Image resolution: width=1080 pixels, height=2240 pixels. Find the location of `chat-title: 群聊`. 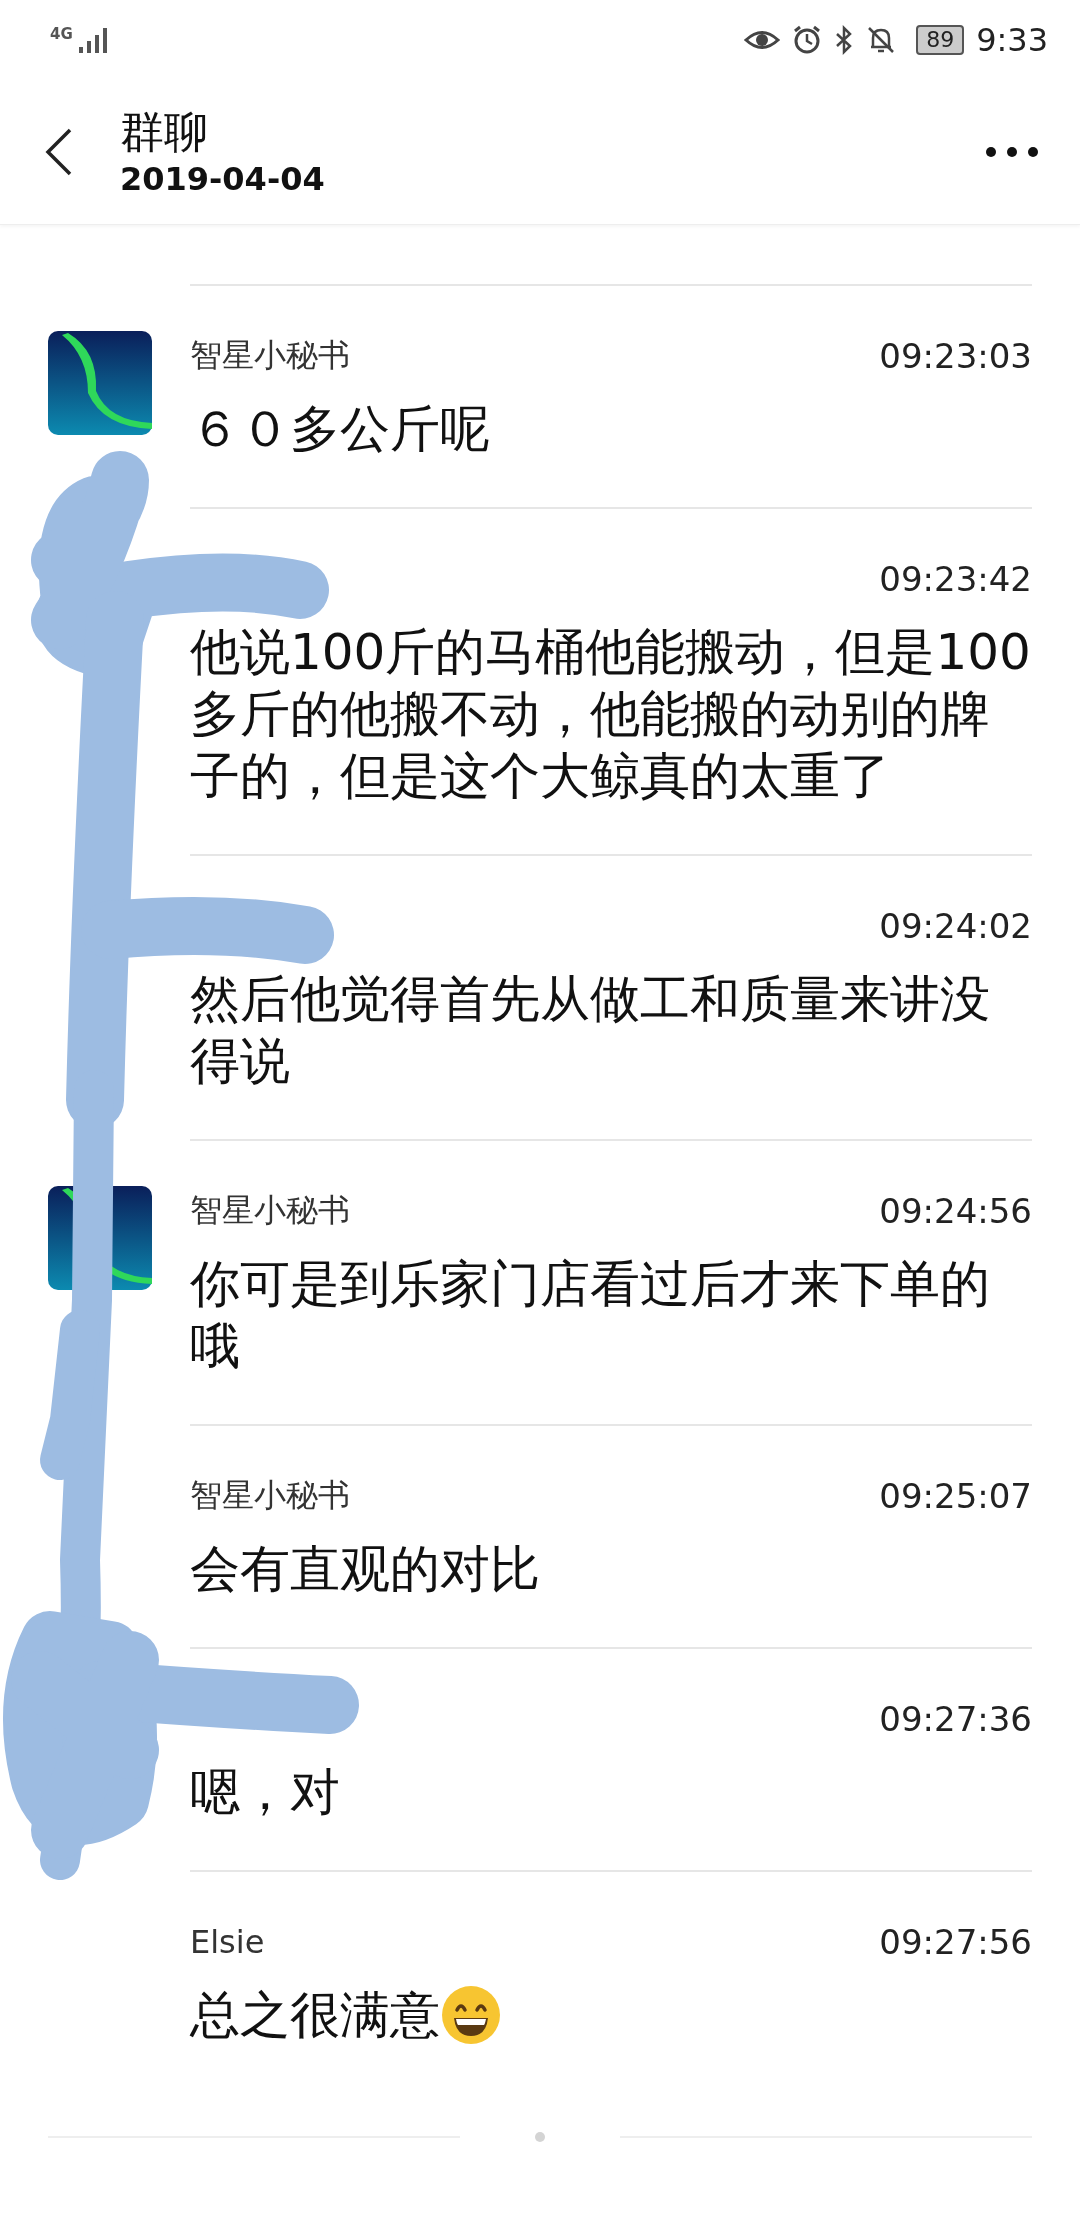

chat-title: 群聊 is located at coordinates (164, 132).